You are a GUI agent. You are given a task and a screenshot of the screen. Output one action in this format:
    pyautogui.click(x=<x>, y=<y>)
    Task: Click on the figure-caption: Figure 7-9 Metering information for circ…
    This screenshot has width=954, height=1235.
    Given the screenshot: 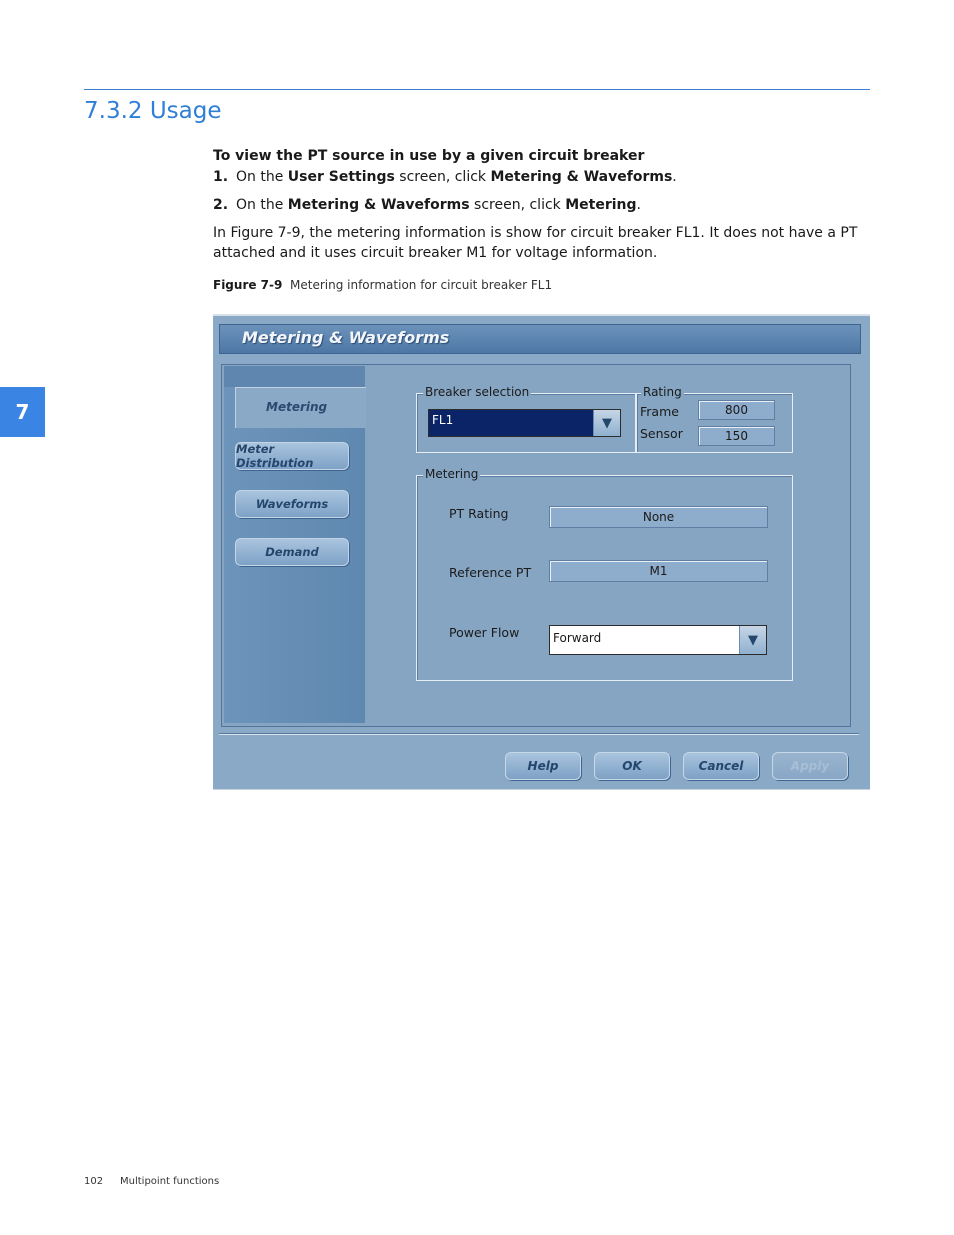 What is the action you would take?
    pyautogui.click(x=382, y=285)
    